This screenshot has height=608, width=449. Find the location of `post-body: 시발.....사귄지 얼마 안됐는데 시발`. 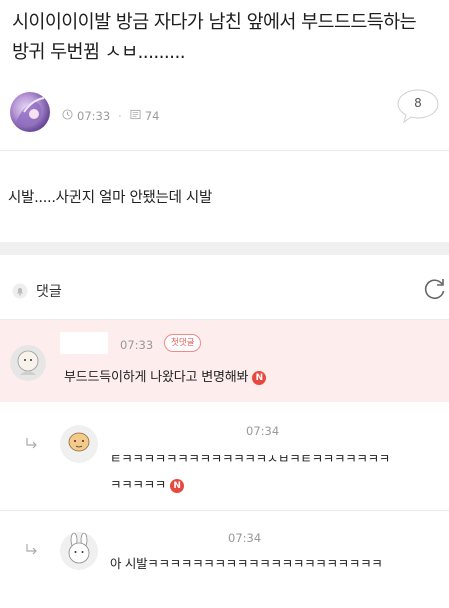

post-body: 시발.....사귄지 얼마 안됐는데 시발 is located at coordinates (110, 198).